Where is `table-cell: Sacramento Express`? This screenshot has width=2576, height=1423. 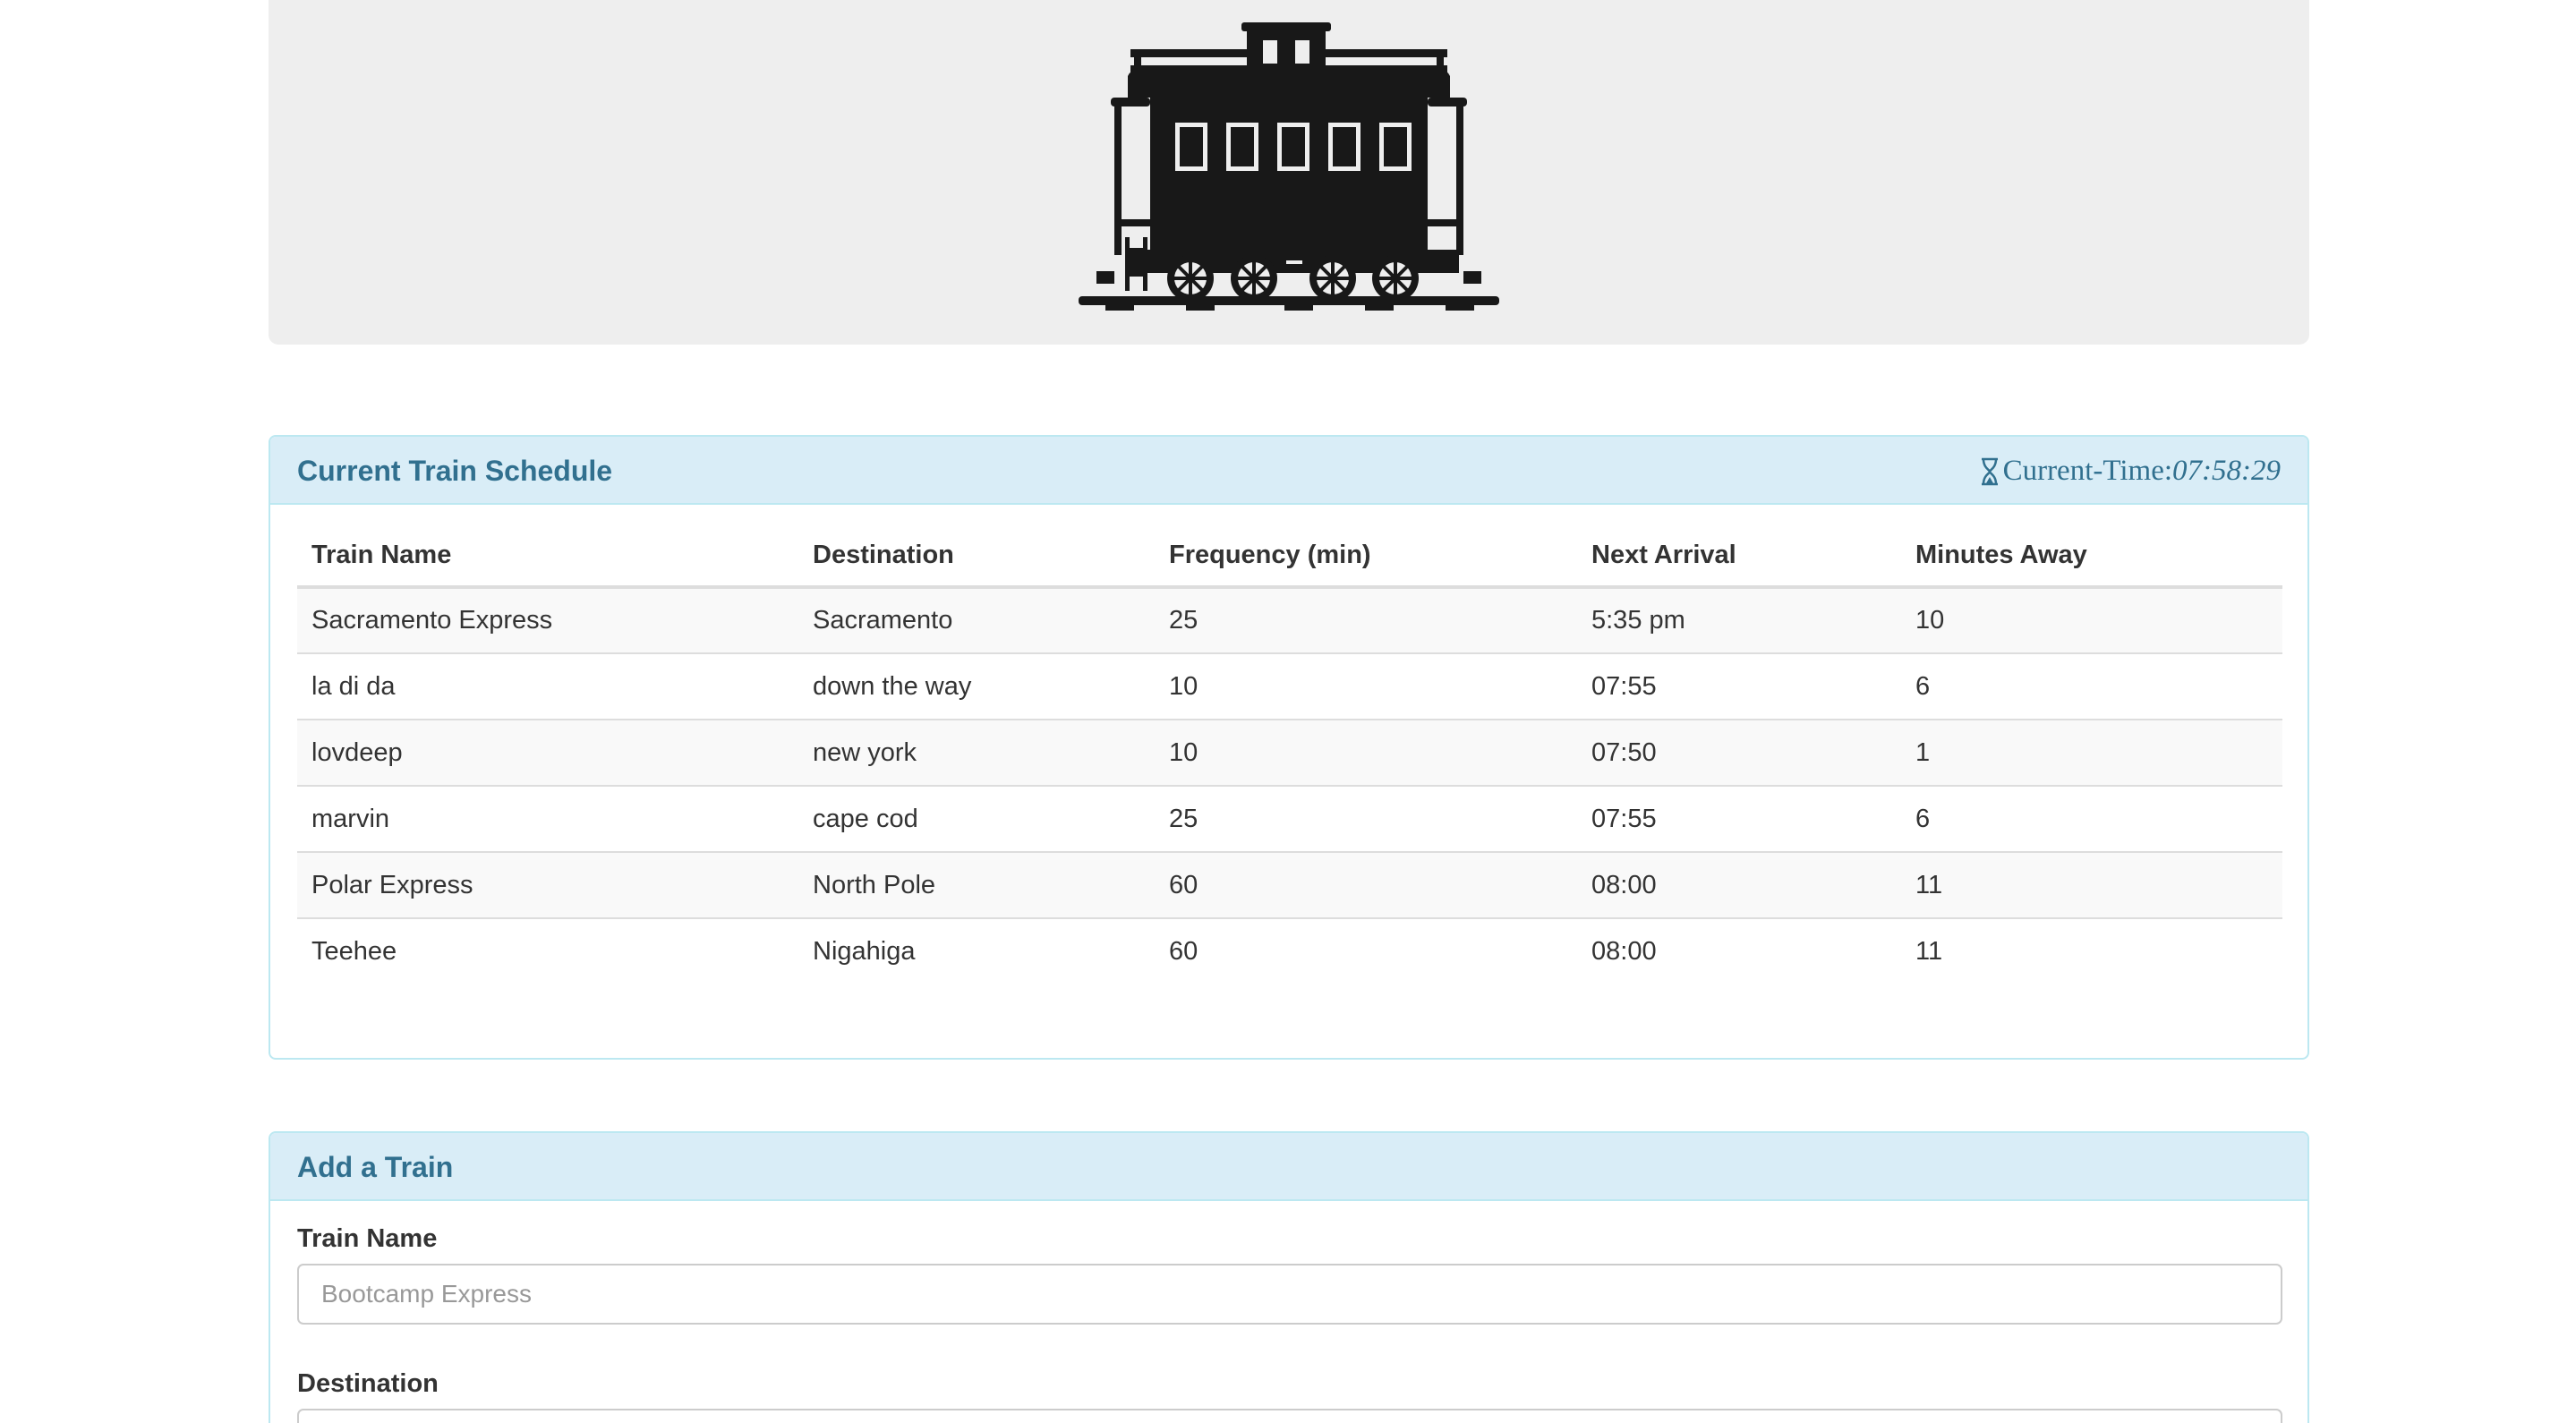
table-cell: Sacramento Express is located at coordinates (432, 620).